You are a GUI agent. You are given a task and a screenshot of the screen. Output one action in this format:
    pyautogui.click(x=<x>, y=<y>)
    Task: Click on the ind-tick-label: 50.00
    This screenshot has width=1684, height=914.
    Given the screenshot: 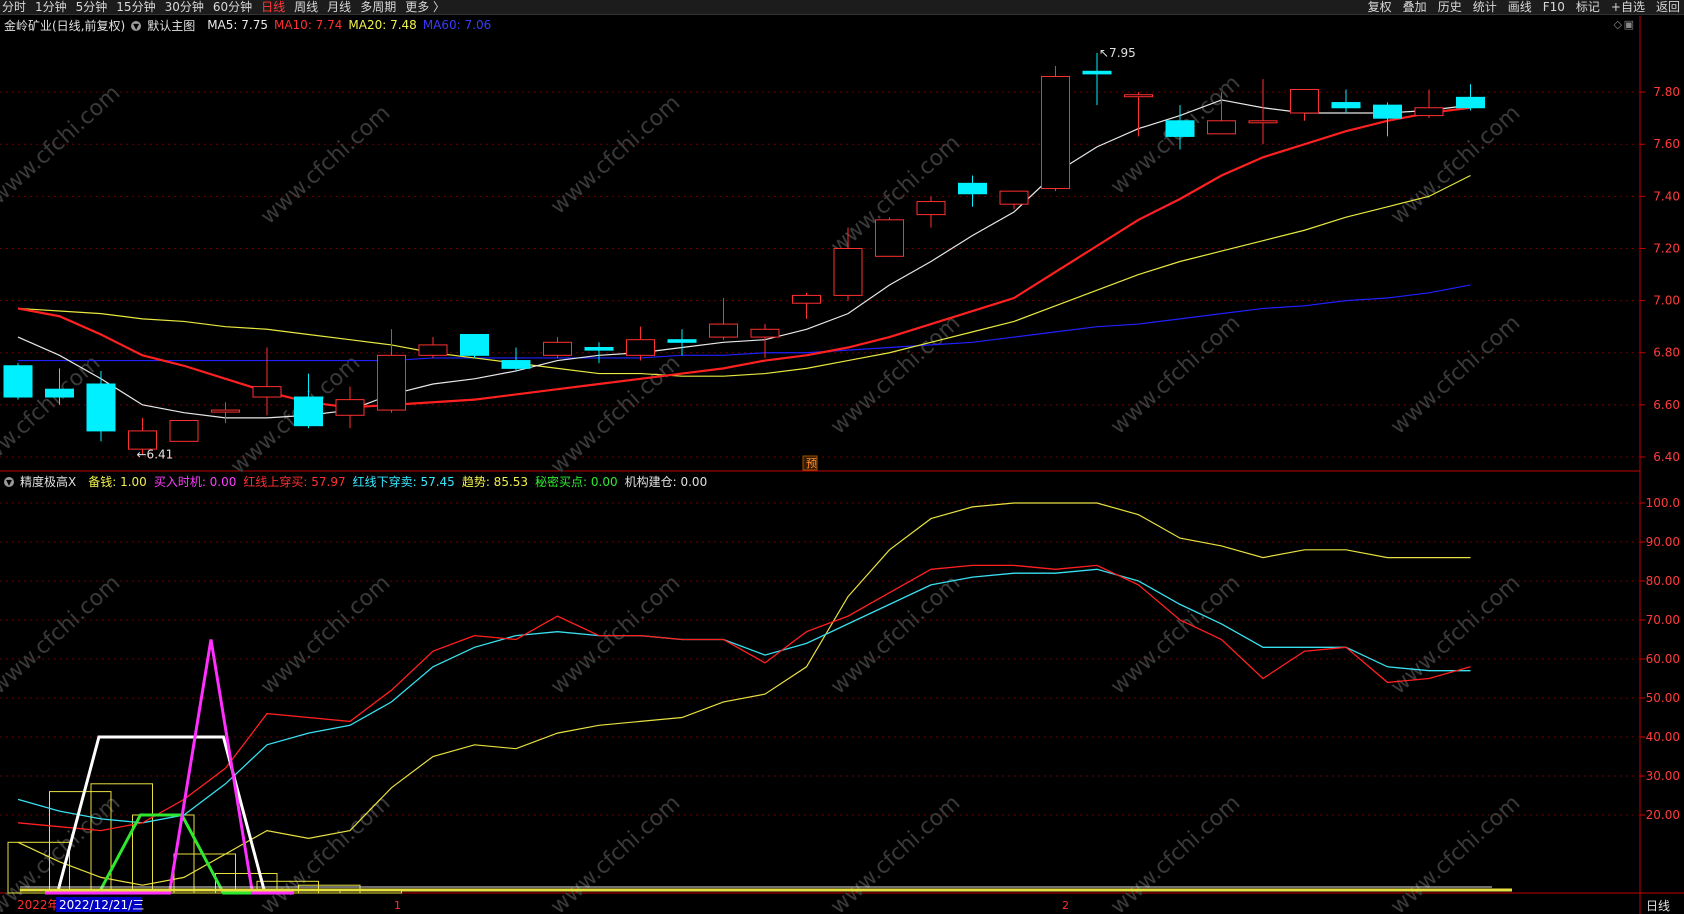 What is the action you would take?
    pyautogui.click(x=1663, y=698)
    